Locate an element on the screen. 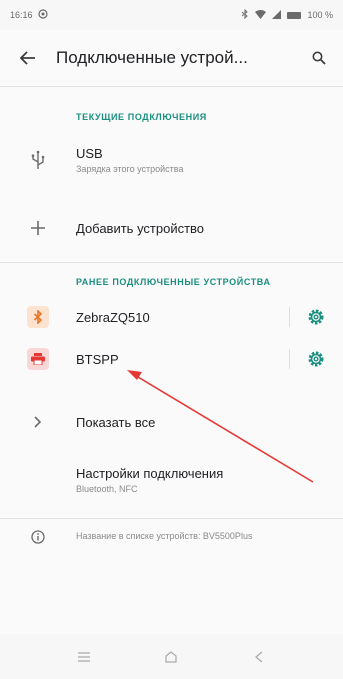 Image resolution: width=343 pixels, height=679 pixels. menu-icon is located at coordinates (83, 656).